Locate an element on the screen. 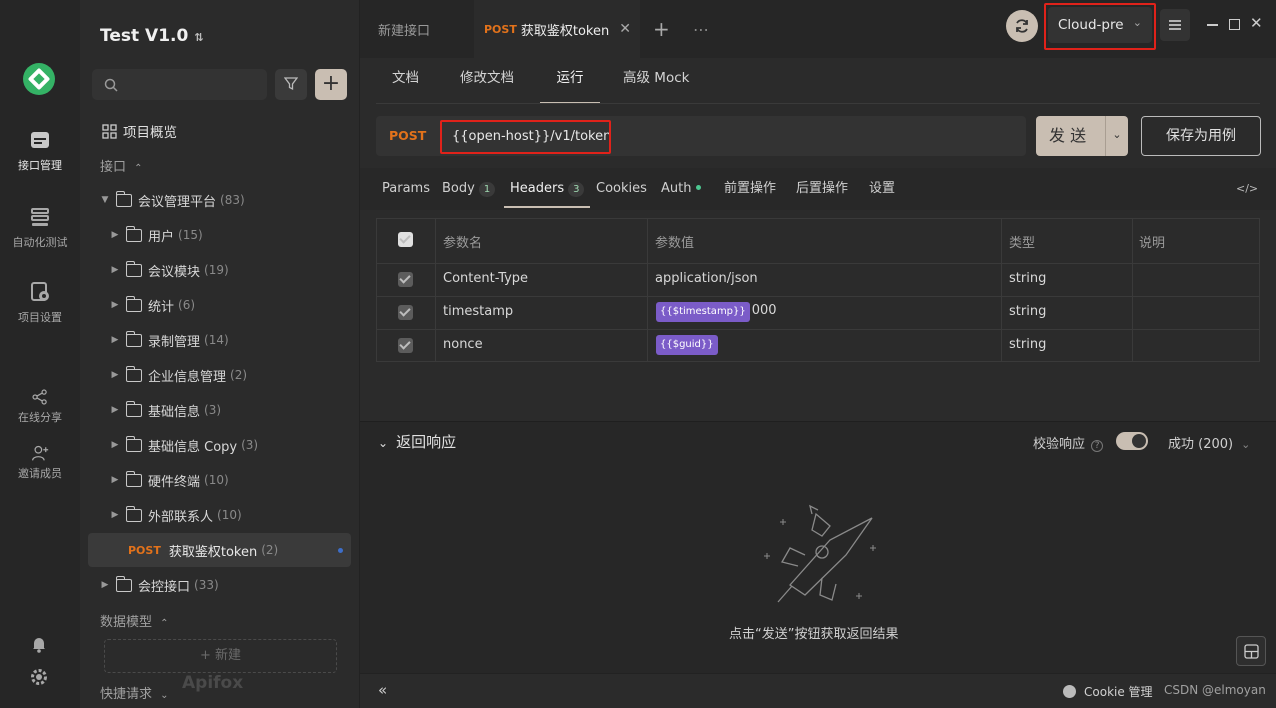  selected-api-row: POST 获取鉴权token (2) is located at coordinates (219, 550).